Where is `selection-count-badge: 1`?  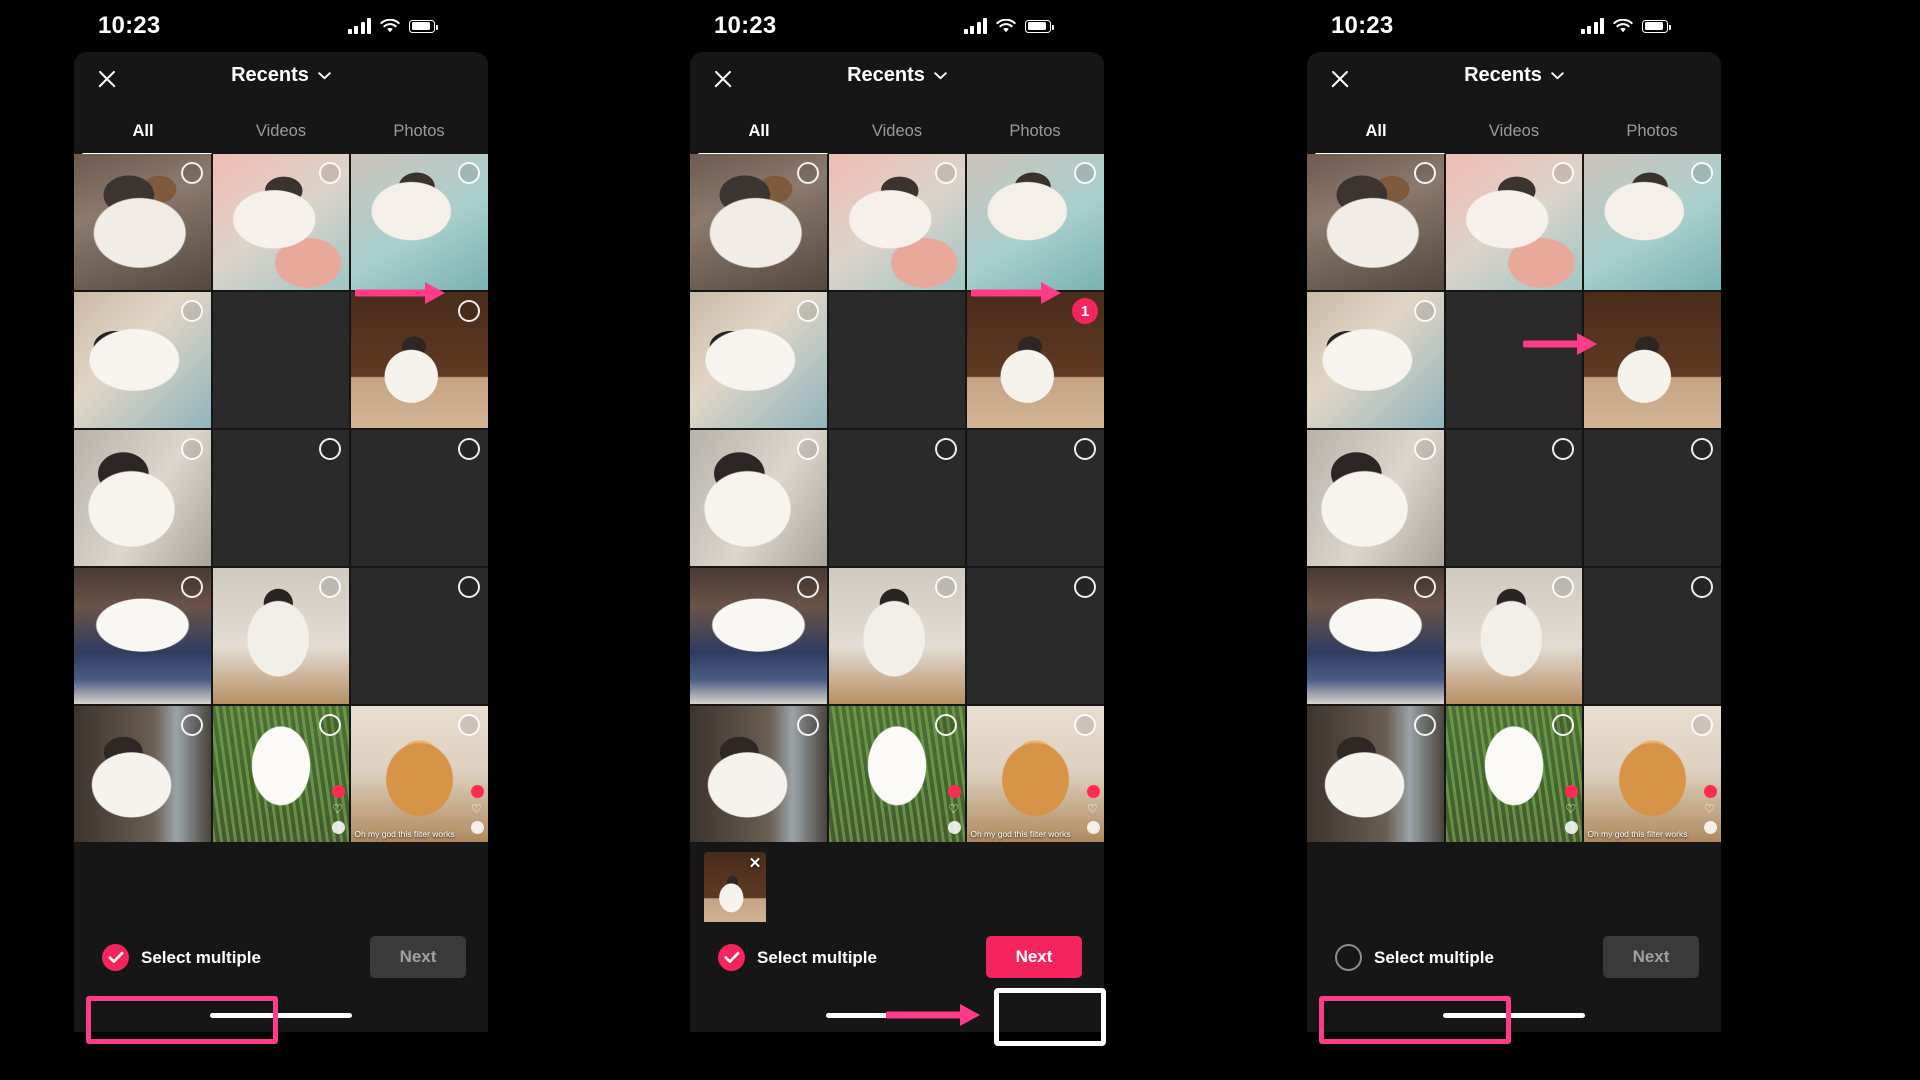 selection-count-badge: 1 is located at coordinates (1085, 311).